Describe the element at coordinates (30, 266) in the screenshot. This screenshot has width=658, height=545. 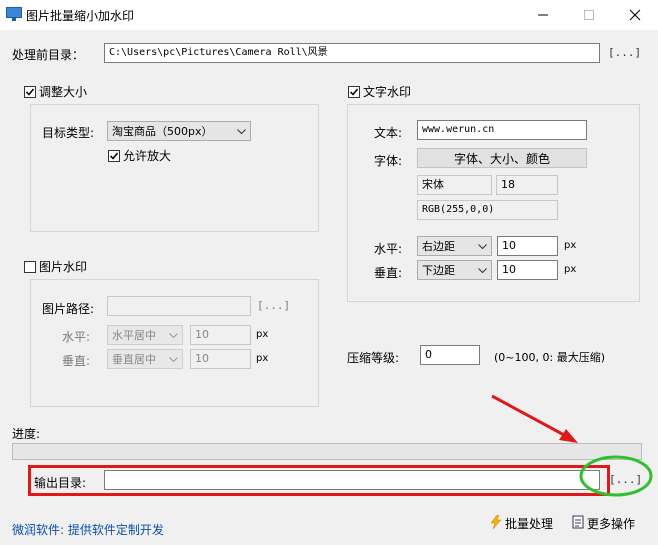
I see `checkbox-unchecked-icon` at that location.